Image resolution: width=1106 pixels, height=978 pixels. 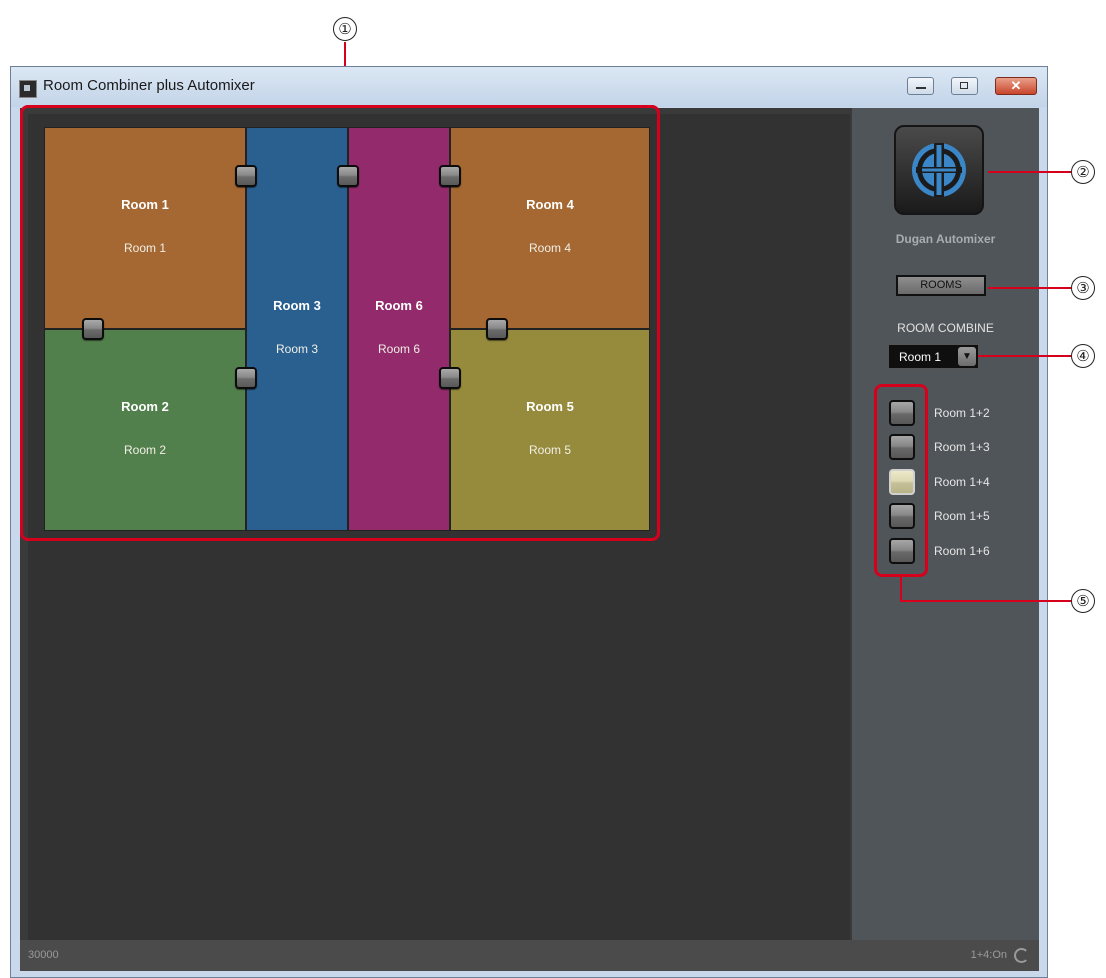 I want to click on close-button: ✕, so click(x=1016, y=86).